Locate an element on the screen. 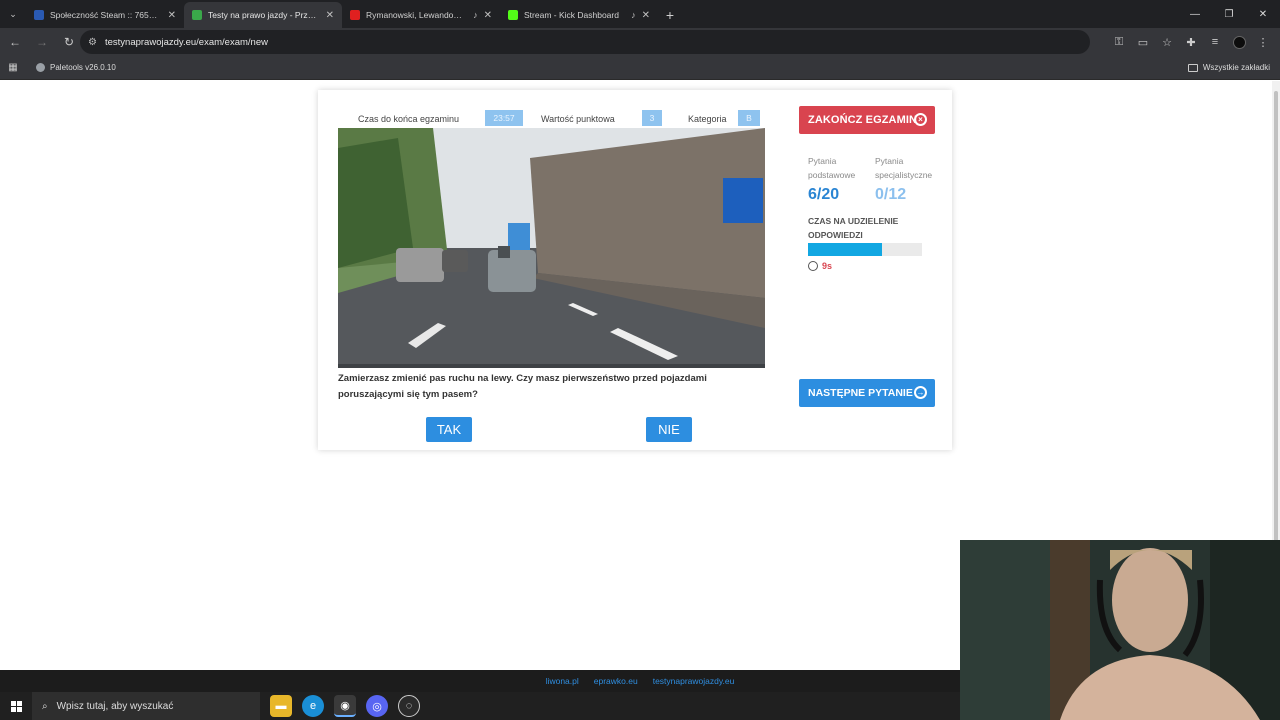  new-tab-button: + is located at coordinates (670, 15).